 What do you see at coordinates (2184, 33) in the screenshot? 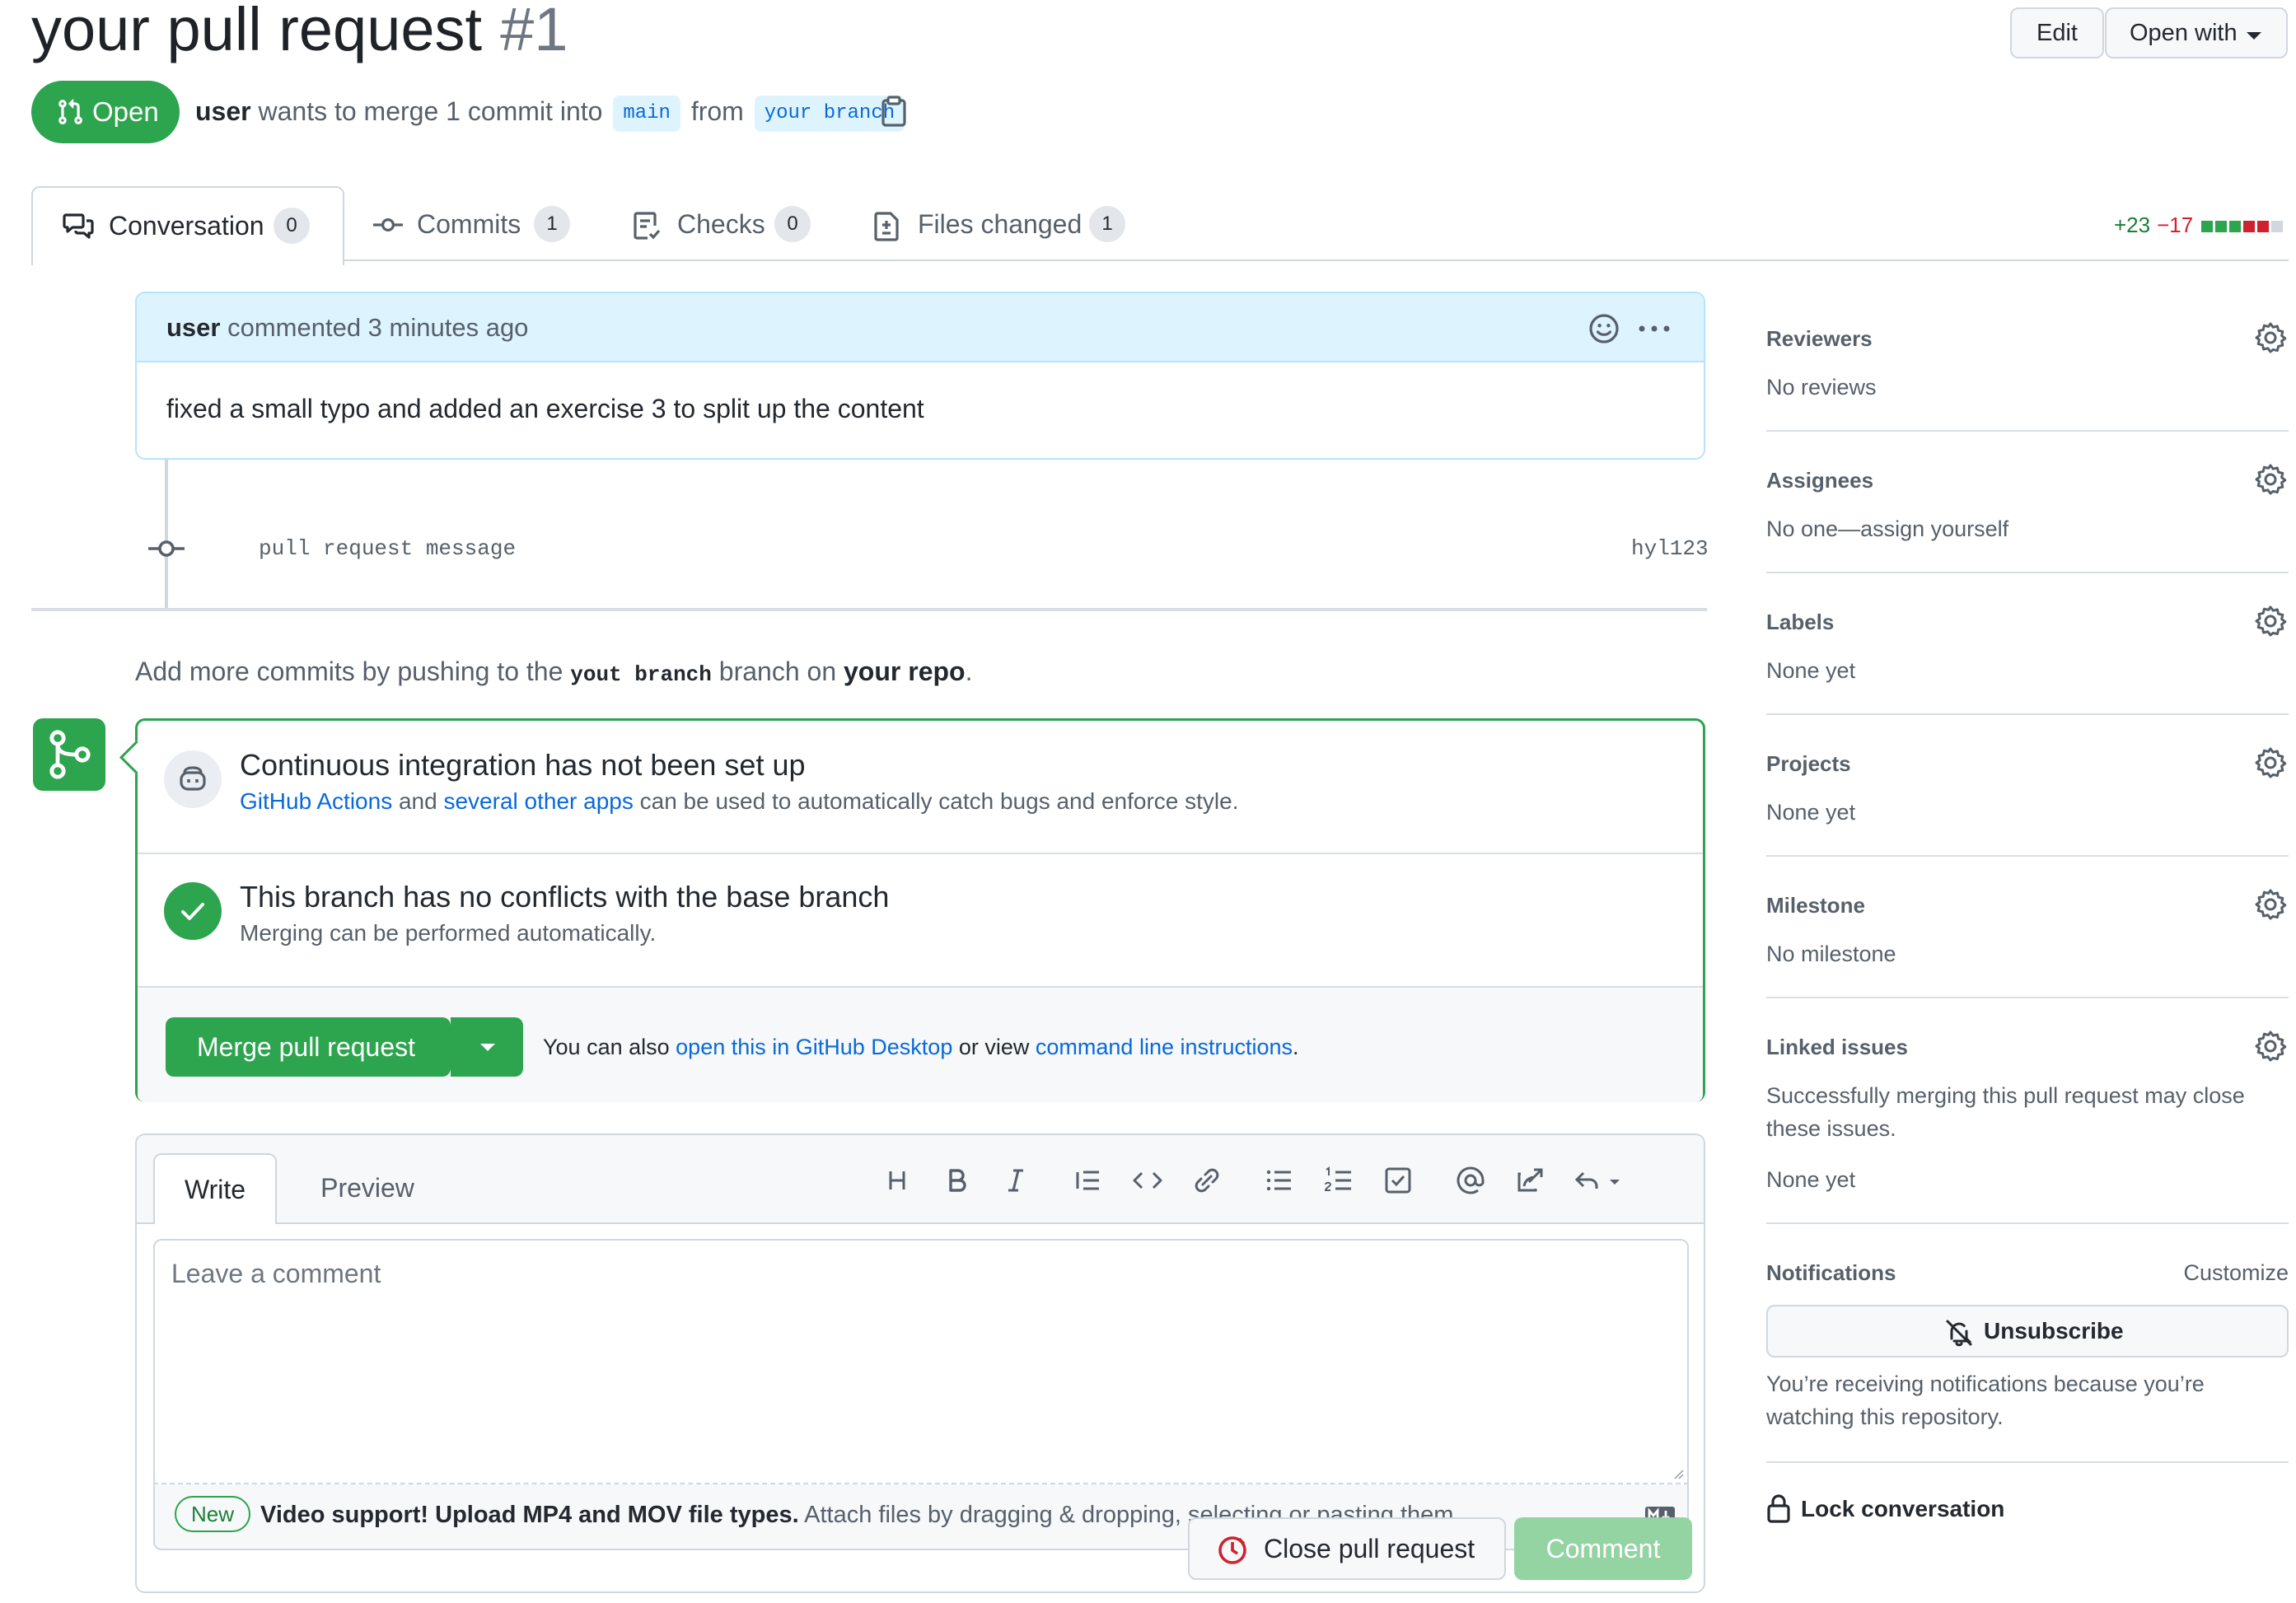
I see `open-with-label: Open with` at bounding box center [2184, 33].